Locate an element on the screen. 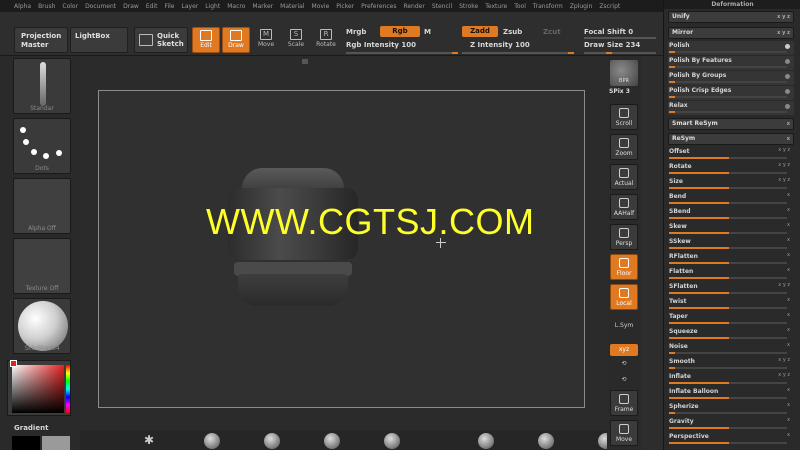 Image resolution: width=800 pixels, height=450 pixels. local-button: Local is located at coordinates (624, 297).